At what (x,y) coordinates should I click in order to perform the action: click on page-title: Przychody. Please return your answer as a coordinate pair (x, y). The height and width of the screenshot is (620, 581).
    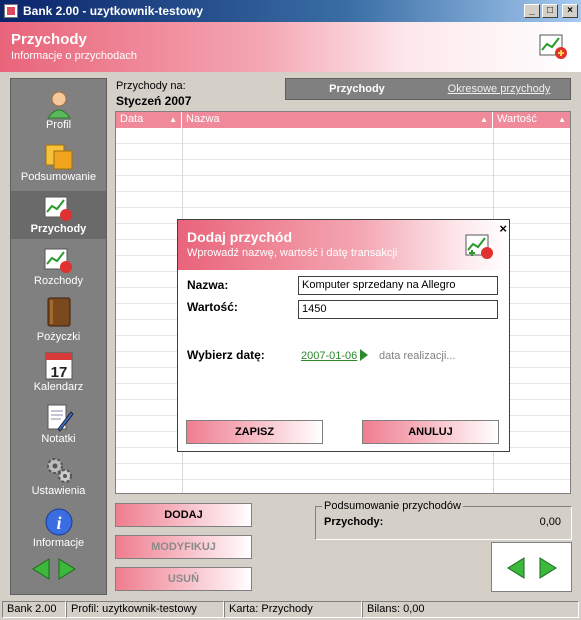
    Looking at the image, I should click on (49, 39).